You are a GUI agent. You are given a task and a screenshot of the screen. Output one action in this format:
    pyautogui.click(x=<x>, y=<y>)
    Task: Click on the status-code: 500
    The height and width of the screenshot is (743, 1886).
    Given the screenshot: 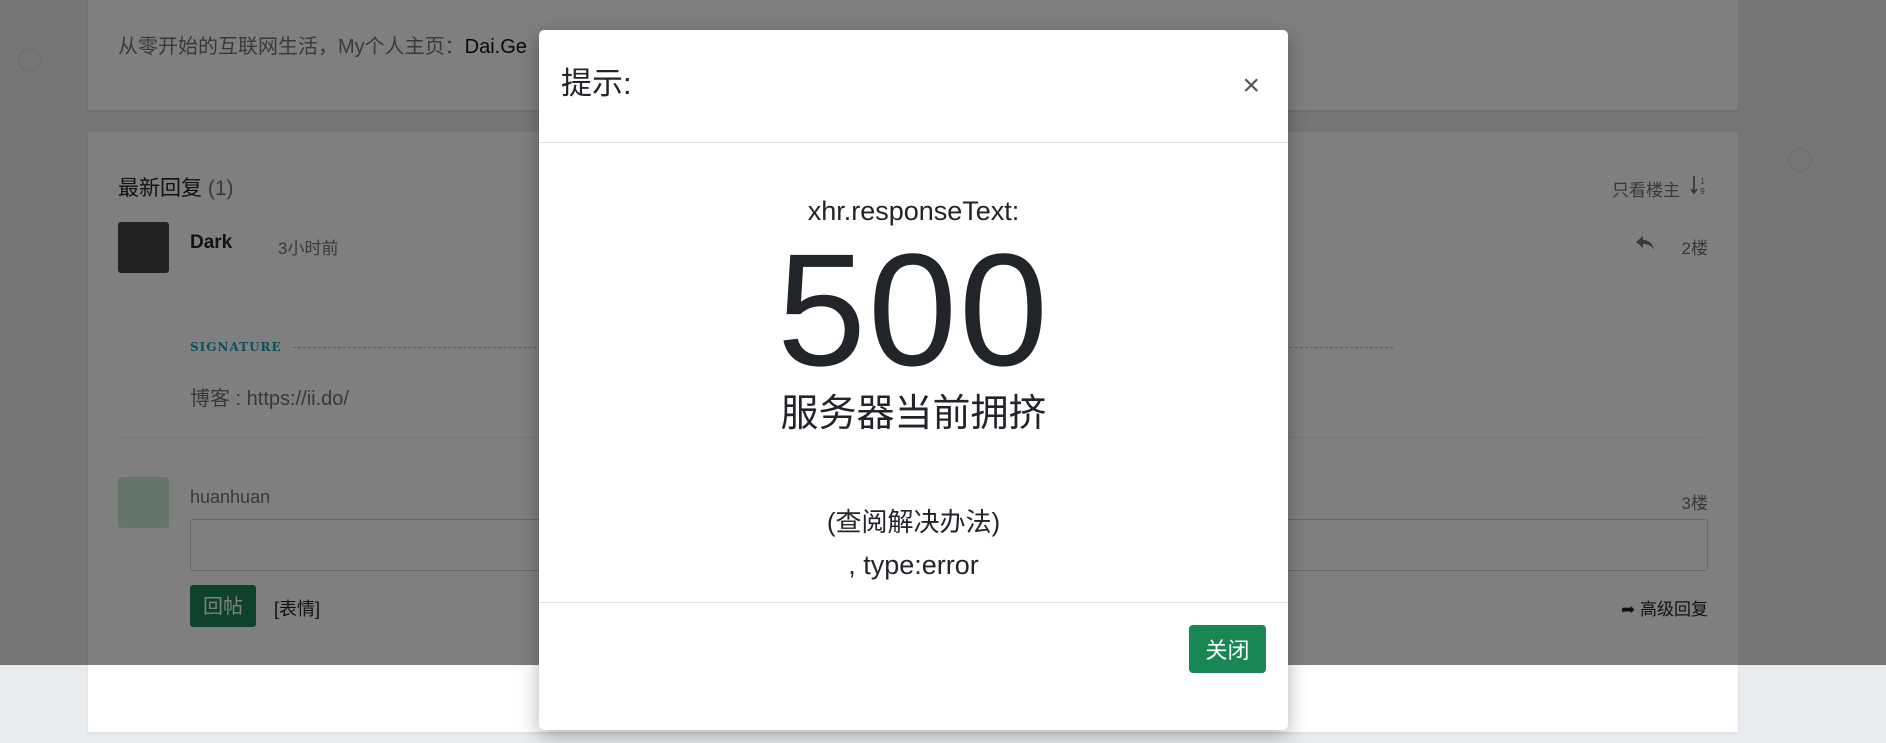 What is the action you would take?
    pyautogui.click(x=913, y=309)
    